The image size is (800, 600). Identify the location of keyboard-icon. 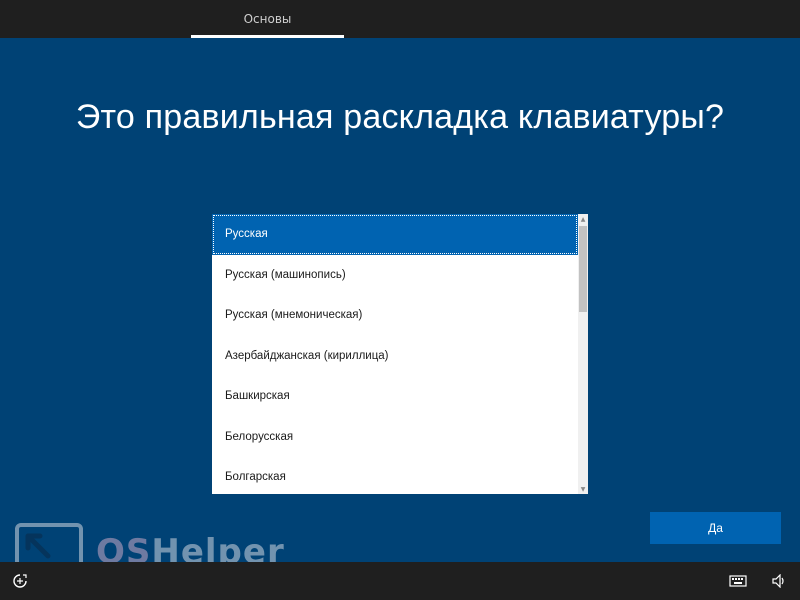
(738, 581).